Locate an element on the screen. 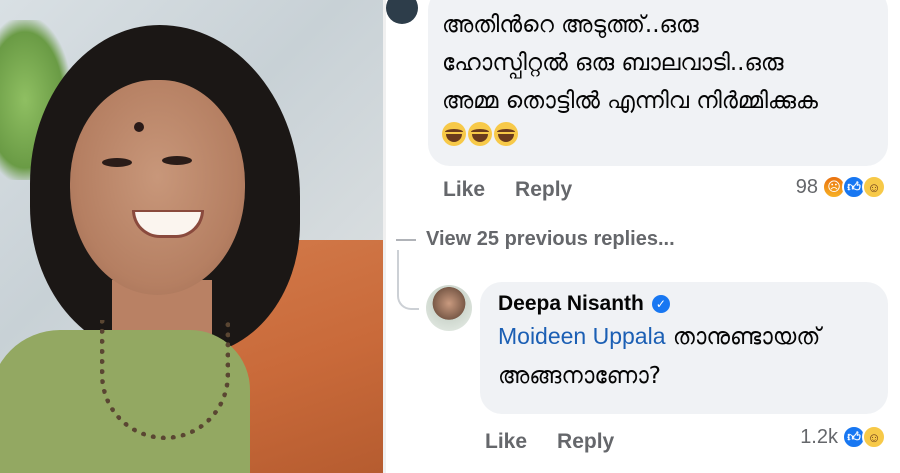  verified-badge-icon: ✓ is located at coordinates (660, 304).